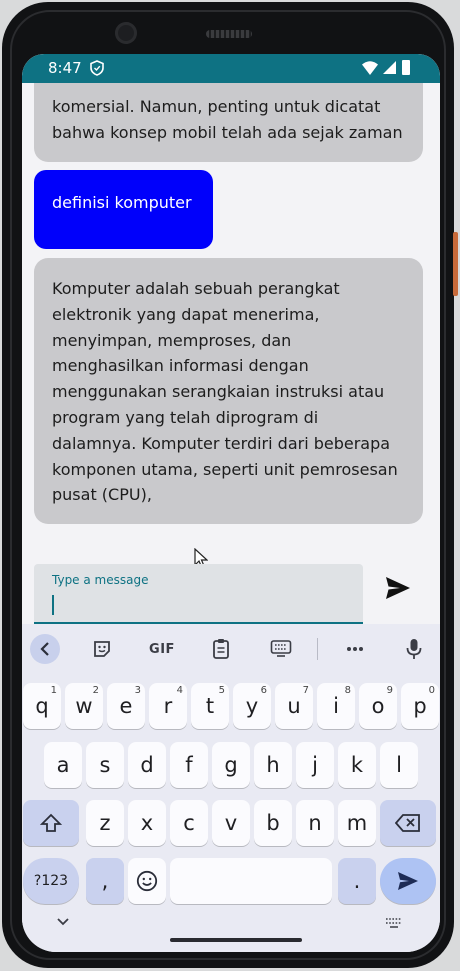 The height and width of the screenshot is (971, 460). I want to click on key-w: w2, so click(84, 706).